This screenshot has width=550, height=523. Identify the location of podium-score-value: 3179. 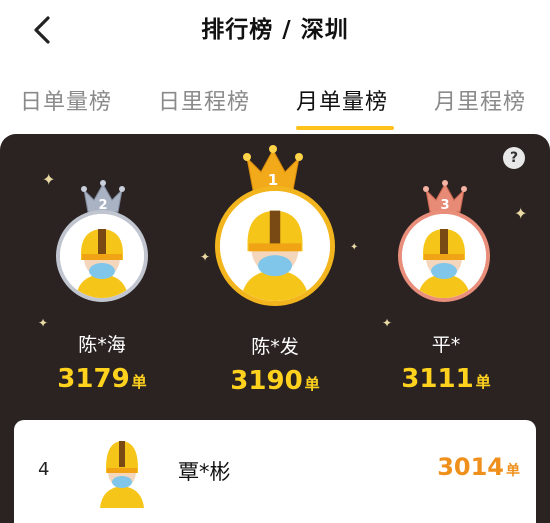
(93, 379).